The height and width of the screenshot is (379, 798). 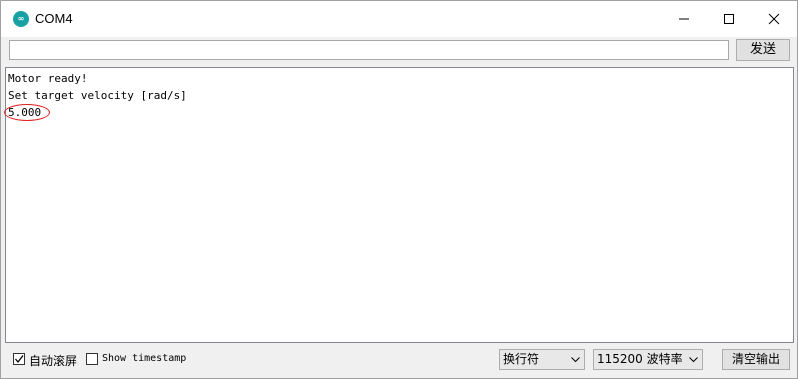 I want to click on checkmark-icon, so click(x=19, y=359).